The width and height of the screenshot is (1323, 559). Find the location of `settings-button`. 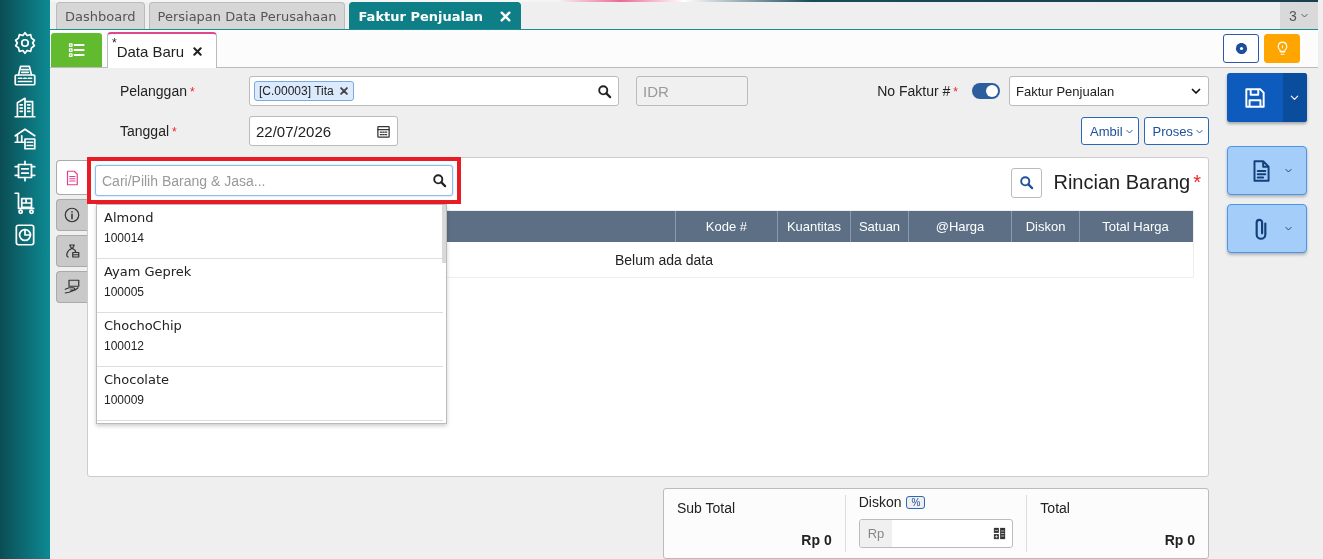

settings-button is located at coordinates (1241, 48).